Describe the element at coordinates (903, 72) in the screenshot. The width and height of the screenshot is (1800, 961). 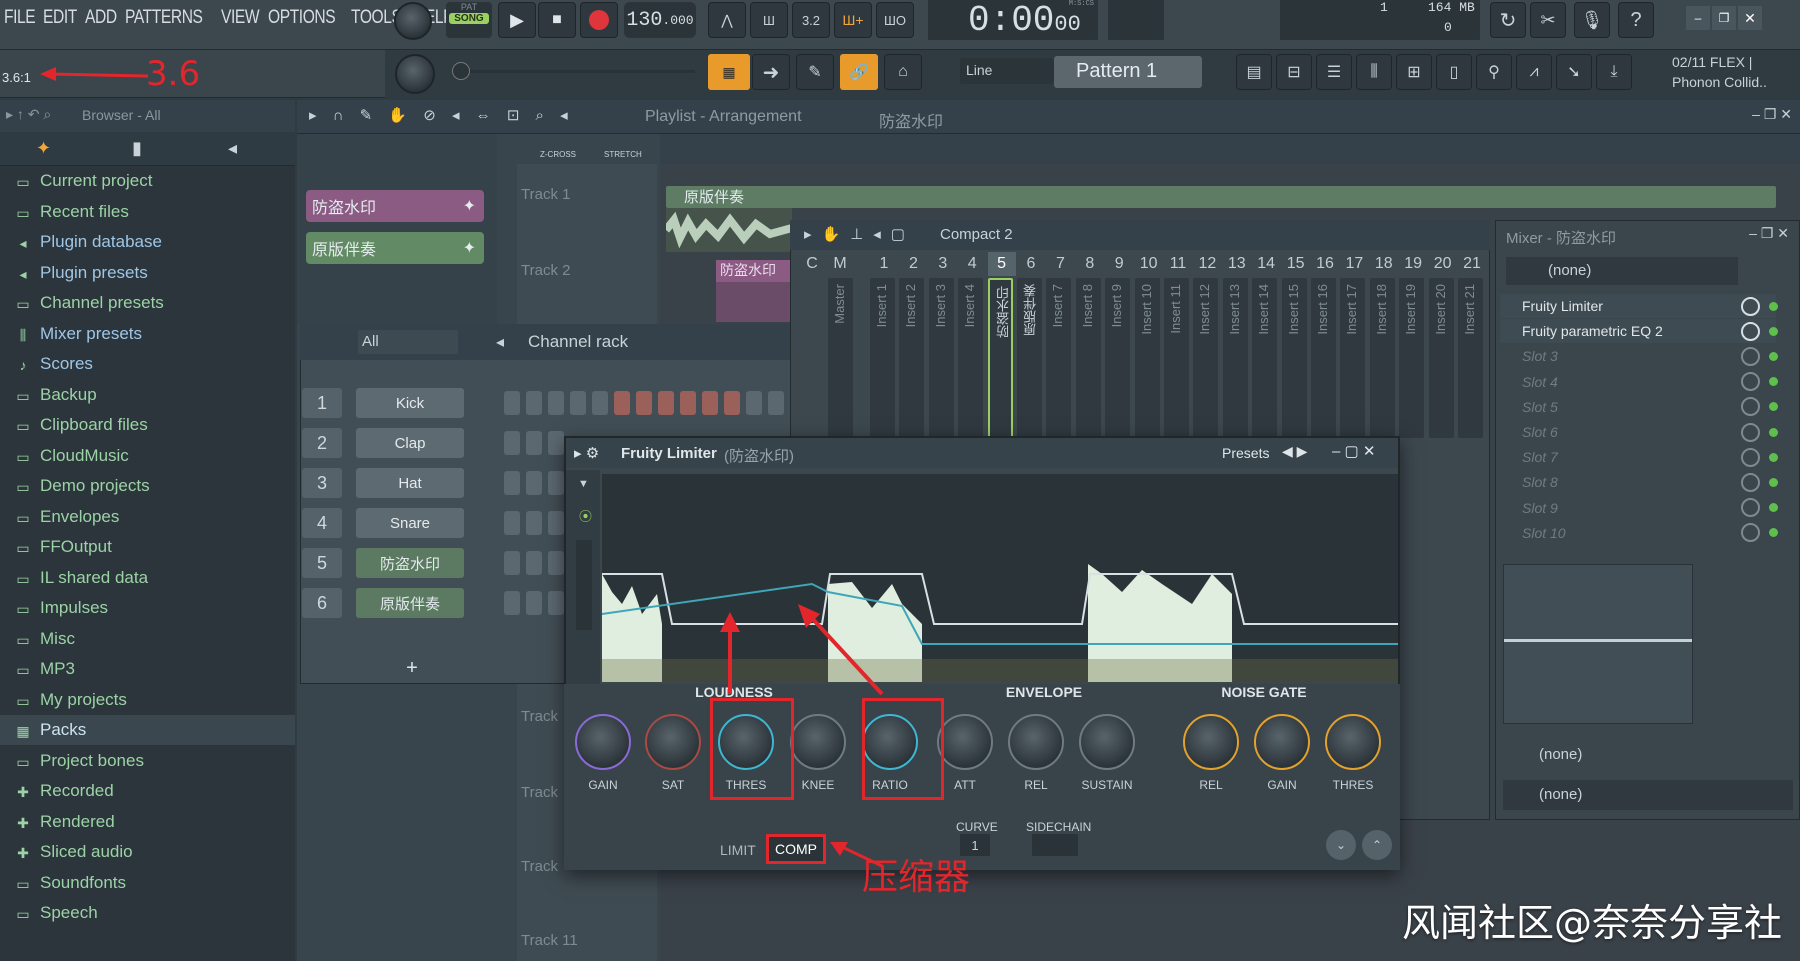
I see `stamp-icon: ⌂` at that location.